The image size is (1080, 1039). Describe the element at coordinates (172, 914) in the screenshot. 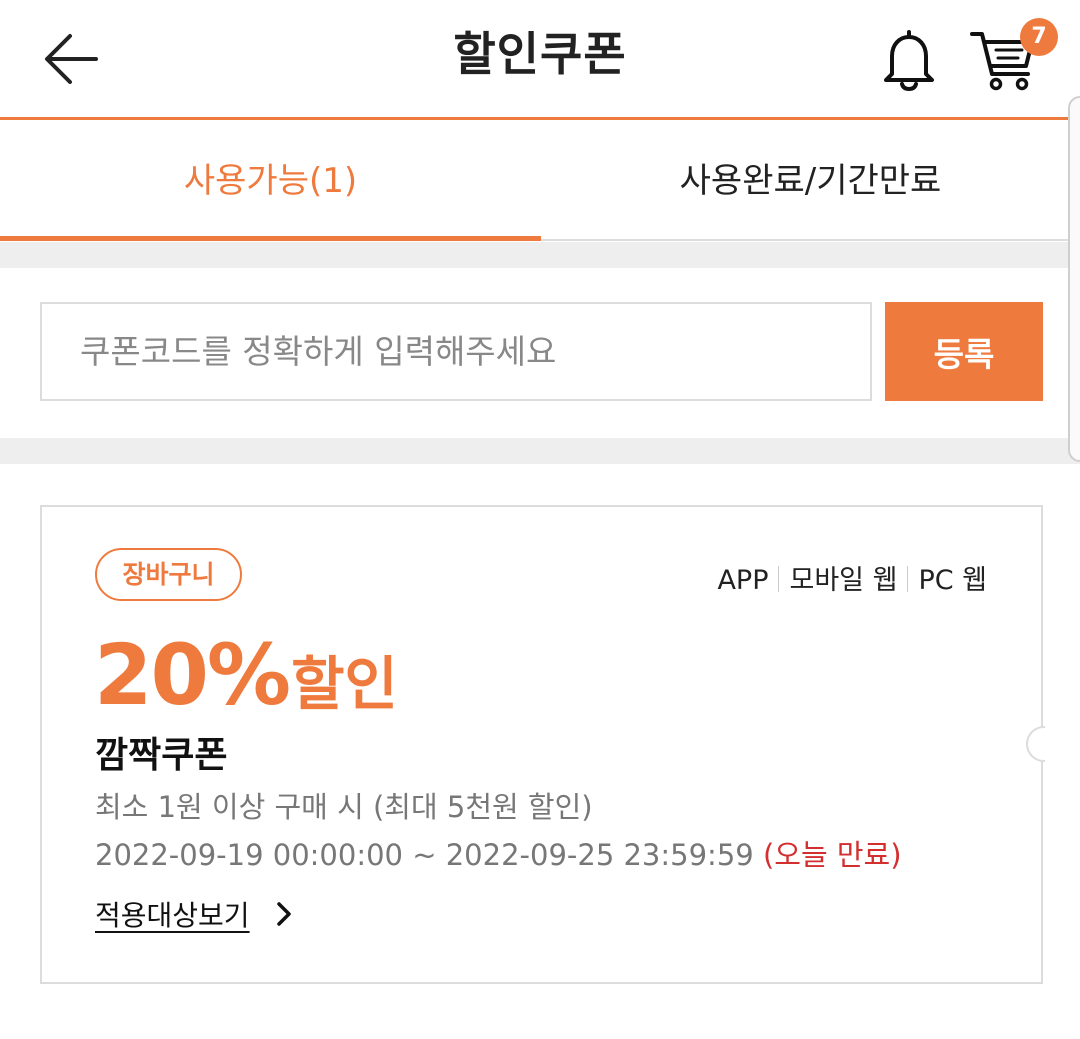

I see `view-applicable-items-link: 적용대상보기` at that location.